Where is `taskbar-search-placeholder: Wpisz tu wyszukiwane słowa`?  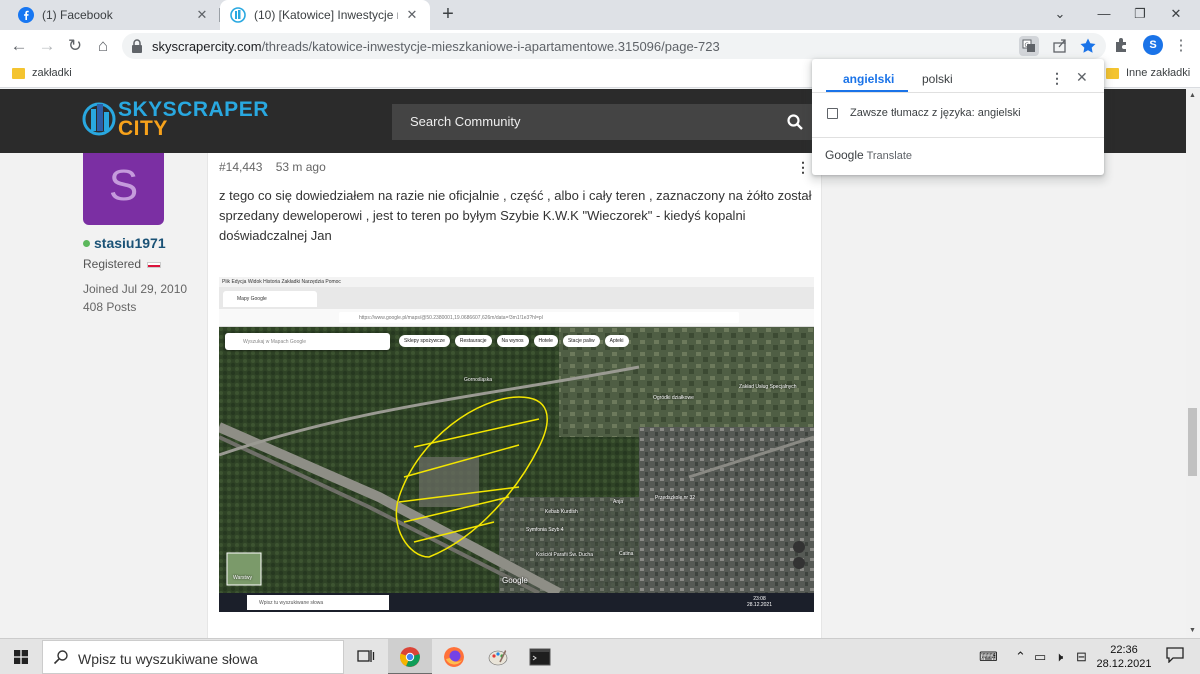 taskbar-search-placeholder: Wpisz tu wyszukiwane słowa is located at coordinates (168, 659).